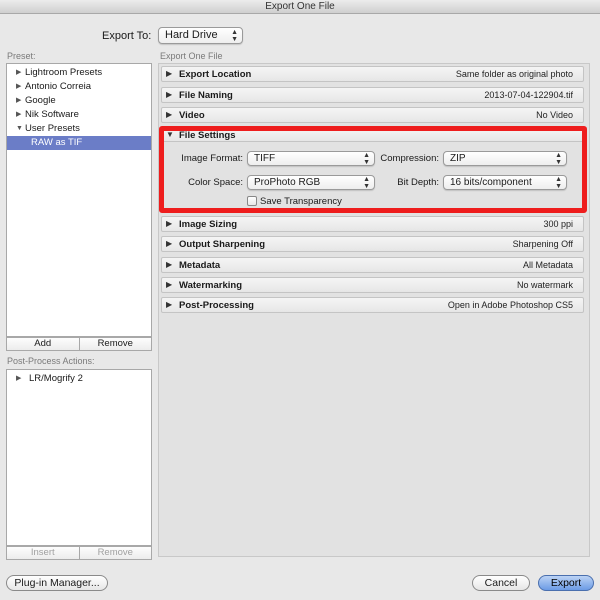 The height and width of the screenshot is (600, 600). I want to click on preset-item-label: Lightroom Presets, so click(64, 72).